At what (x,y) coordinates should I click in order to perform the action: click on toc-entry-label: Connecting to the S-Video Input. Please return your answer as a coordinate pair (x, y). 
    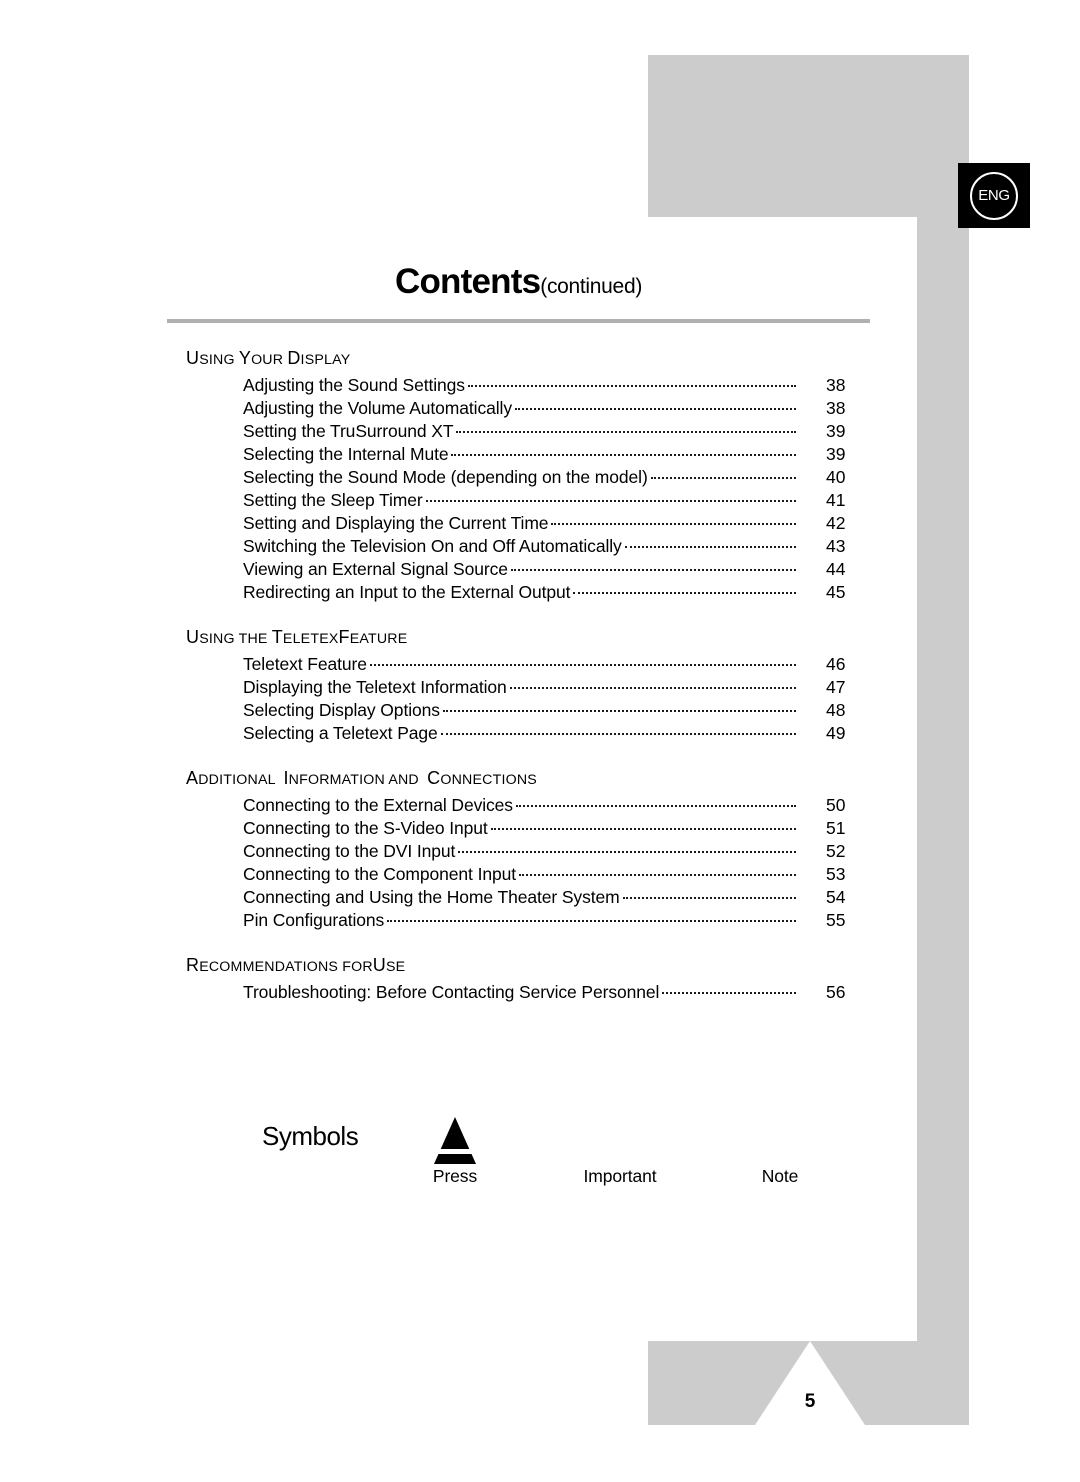
    Looking at the image, I should click on (365, 828).